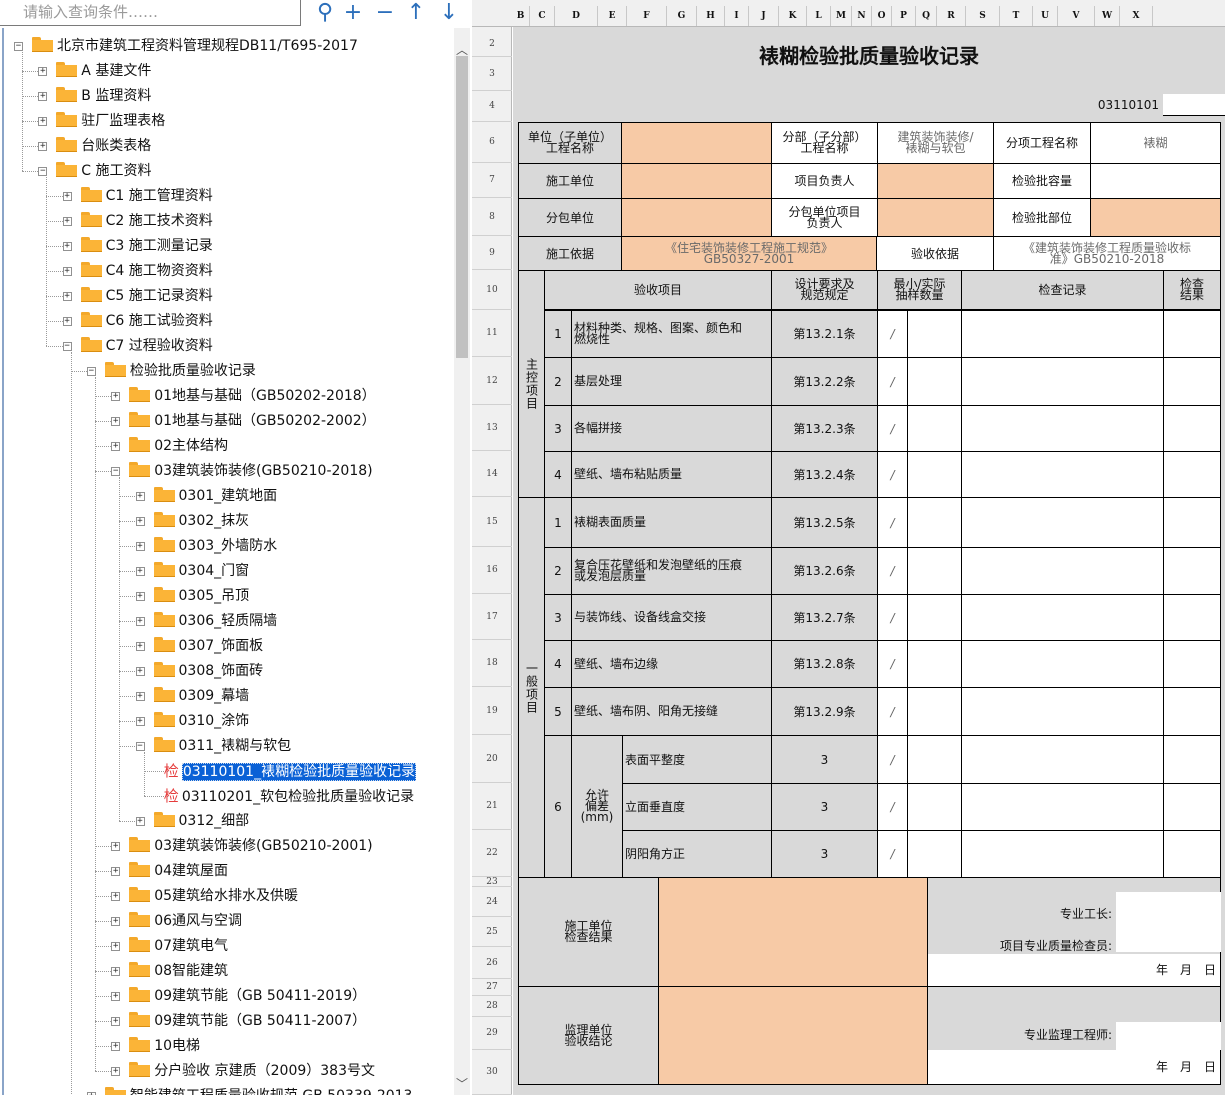 The width and height of the screenshot is (1225, 1095). I want to click on column-header: J, so click(764, 16).